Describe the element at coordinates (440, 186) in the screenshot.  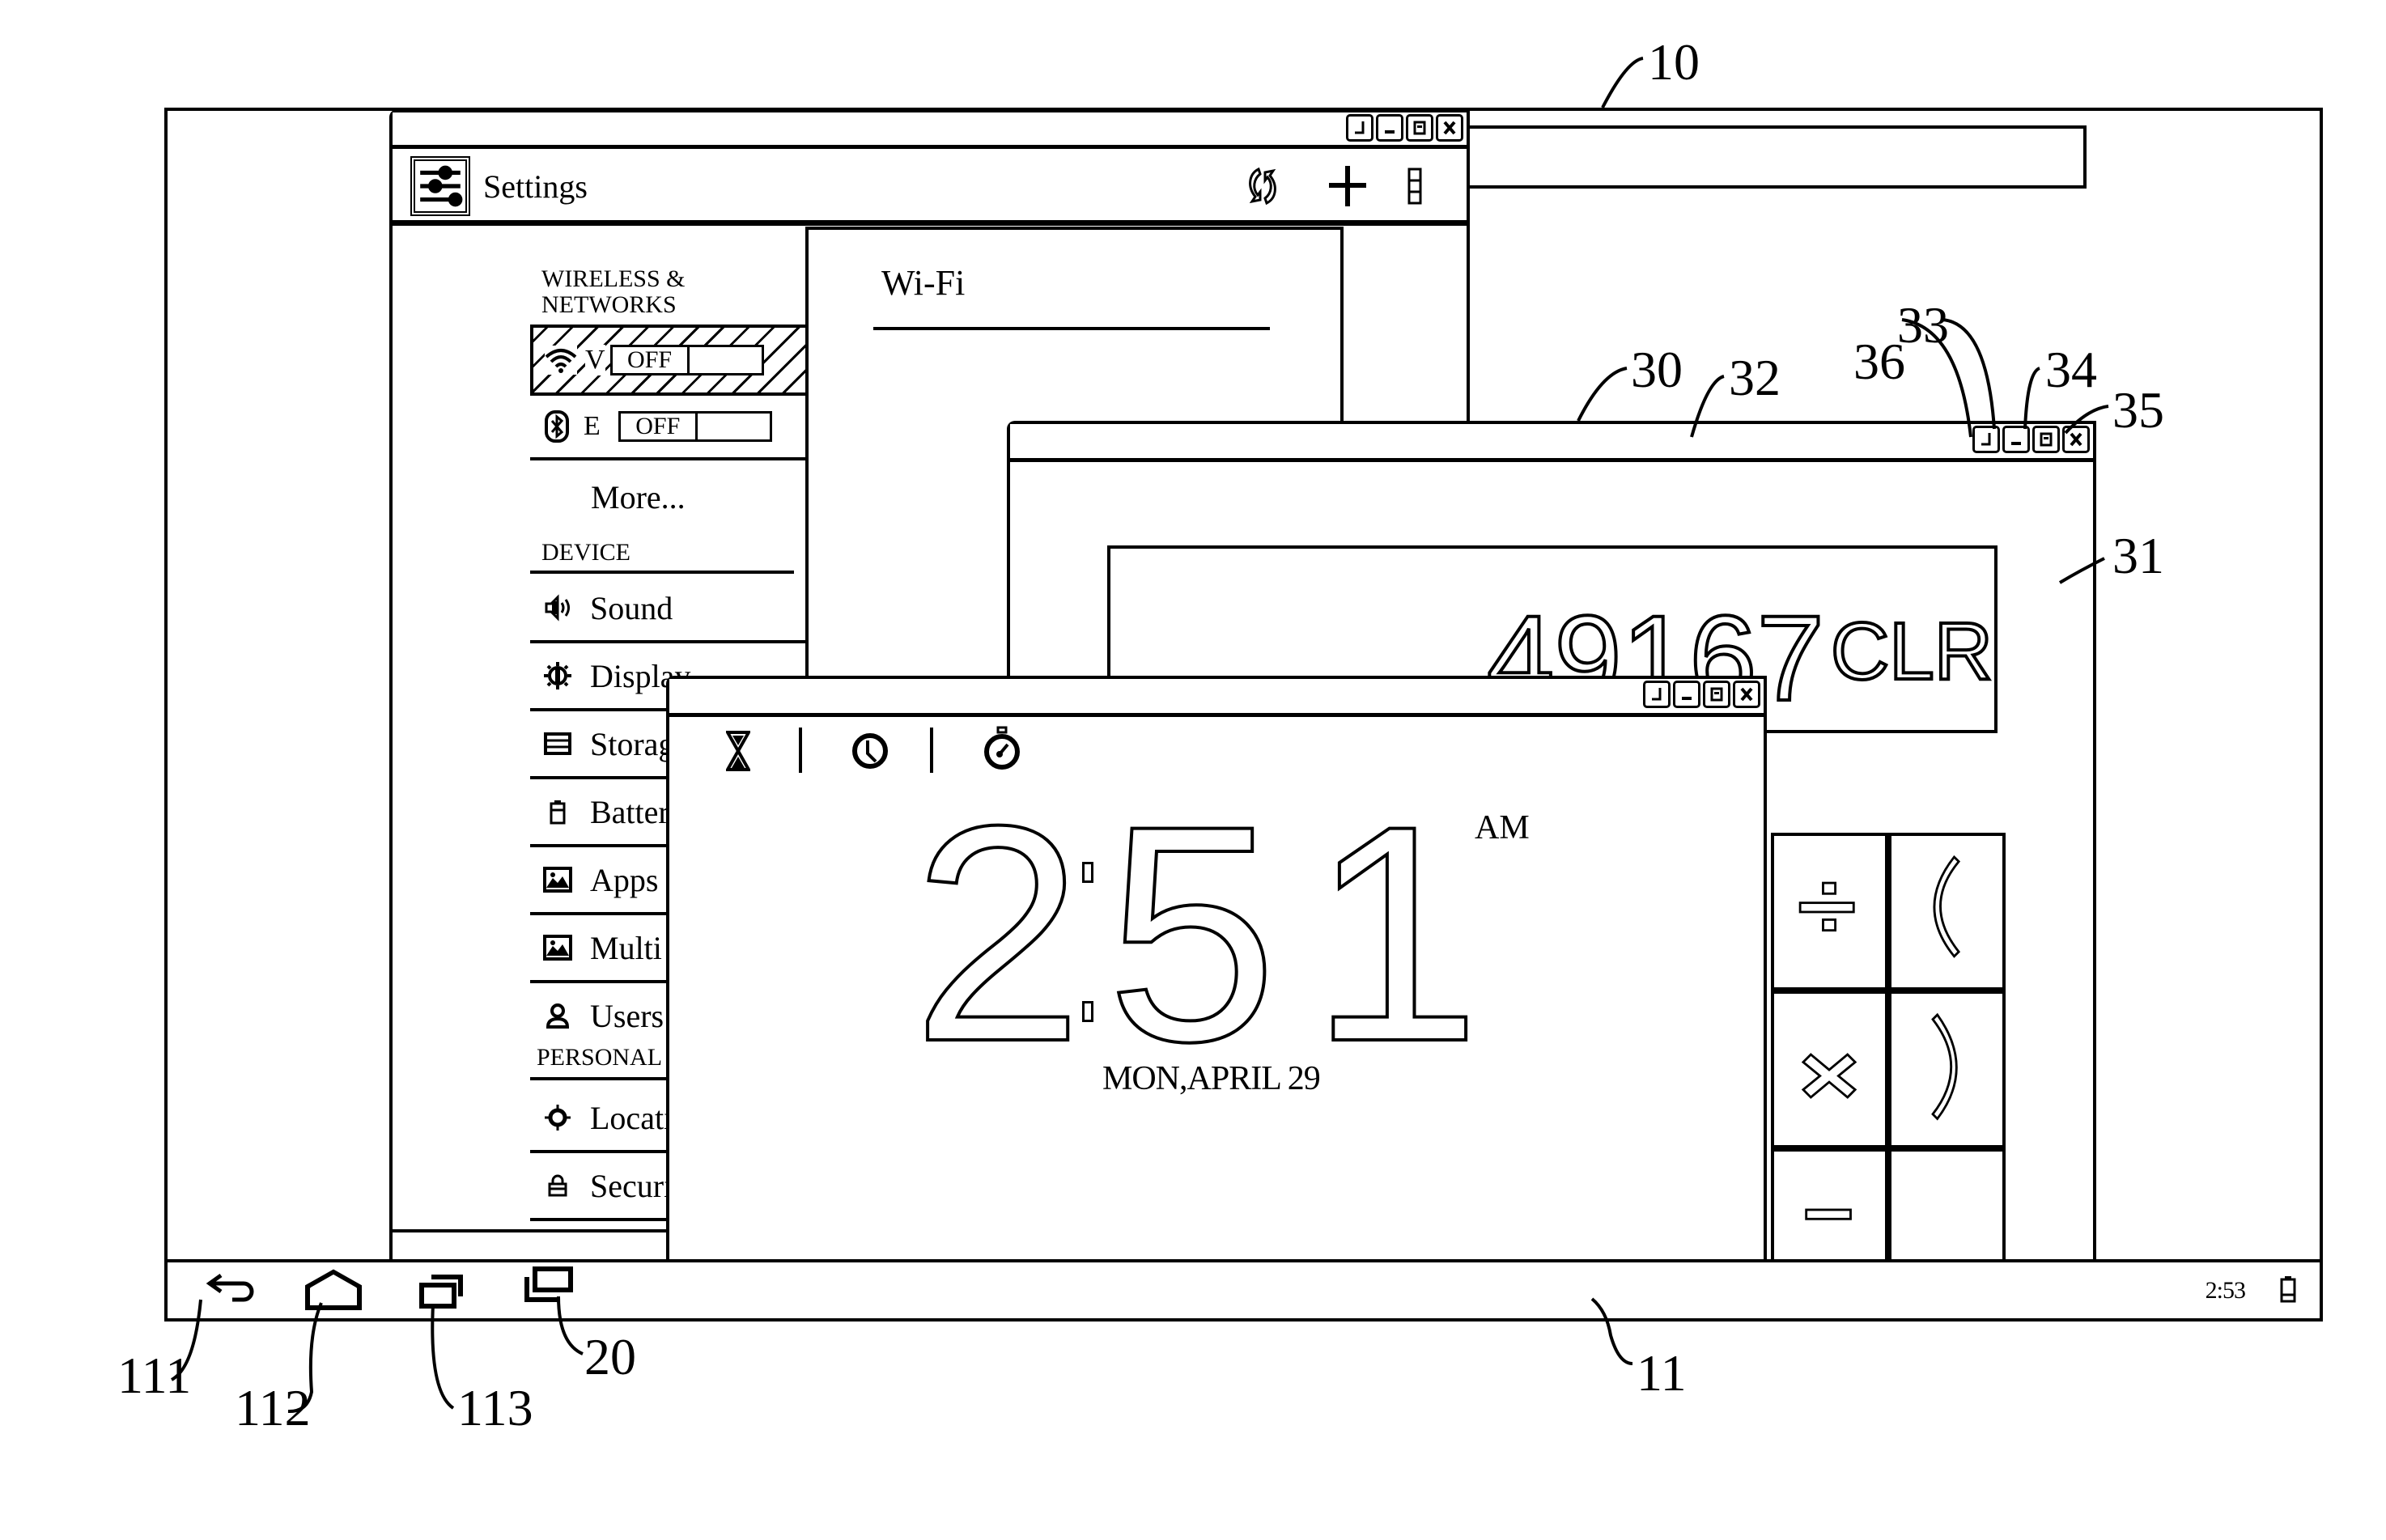
I see `settings-app-icon` at that location.